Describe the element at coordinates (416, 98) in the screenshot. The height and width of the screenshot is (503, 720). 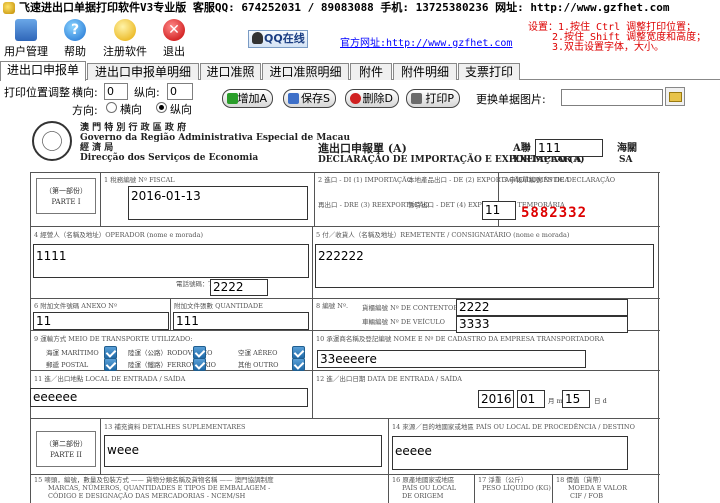
I see `printer-icon` at that location.